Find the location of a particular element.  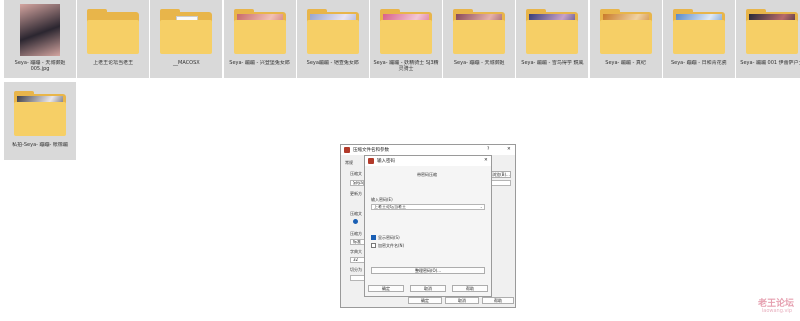

password-label: 输入密码(E) is located at coordinates (382, 199).